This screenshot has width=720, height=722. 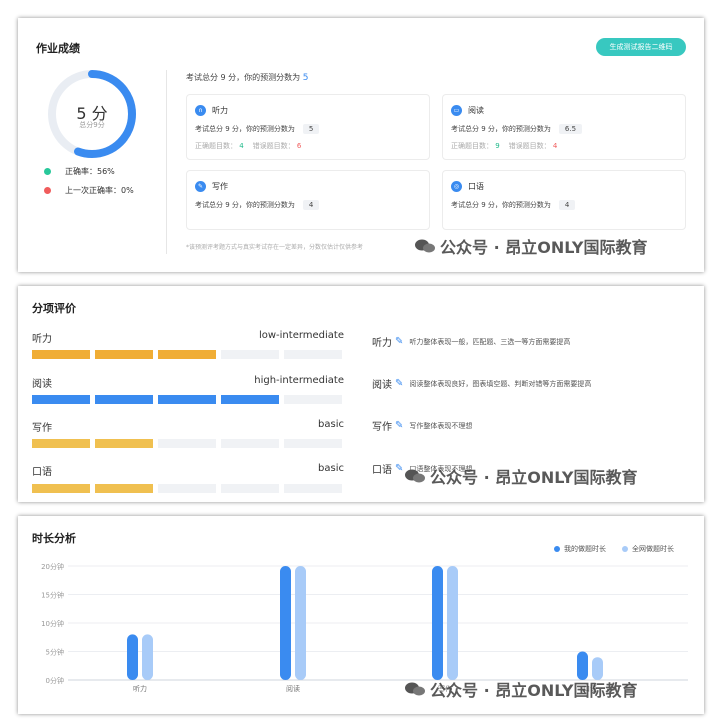 What do you see at coordinates (42, 428) in the screenshot?
I see `eval-skill-writing: 写作` at bounding box center [42, 428].